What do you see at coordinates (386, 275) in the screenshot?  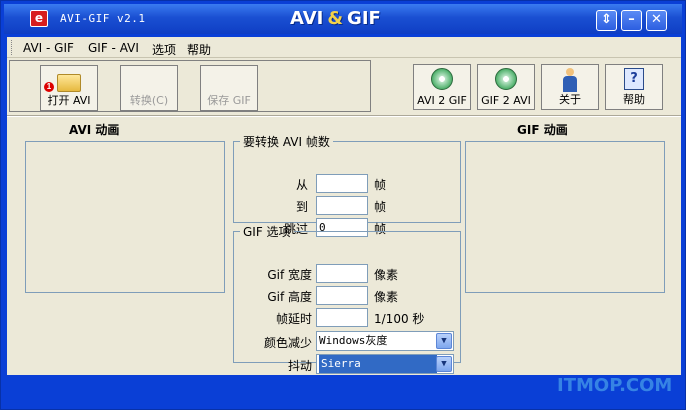 I see `gif-width-unit: 像素` at bounding box center [386, 275].